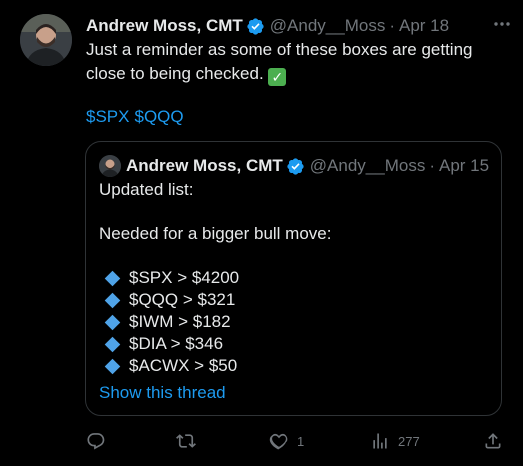 This screenshot has height=466, width=523. I want to click on share-icon, so click(493, 441).